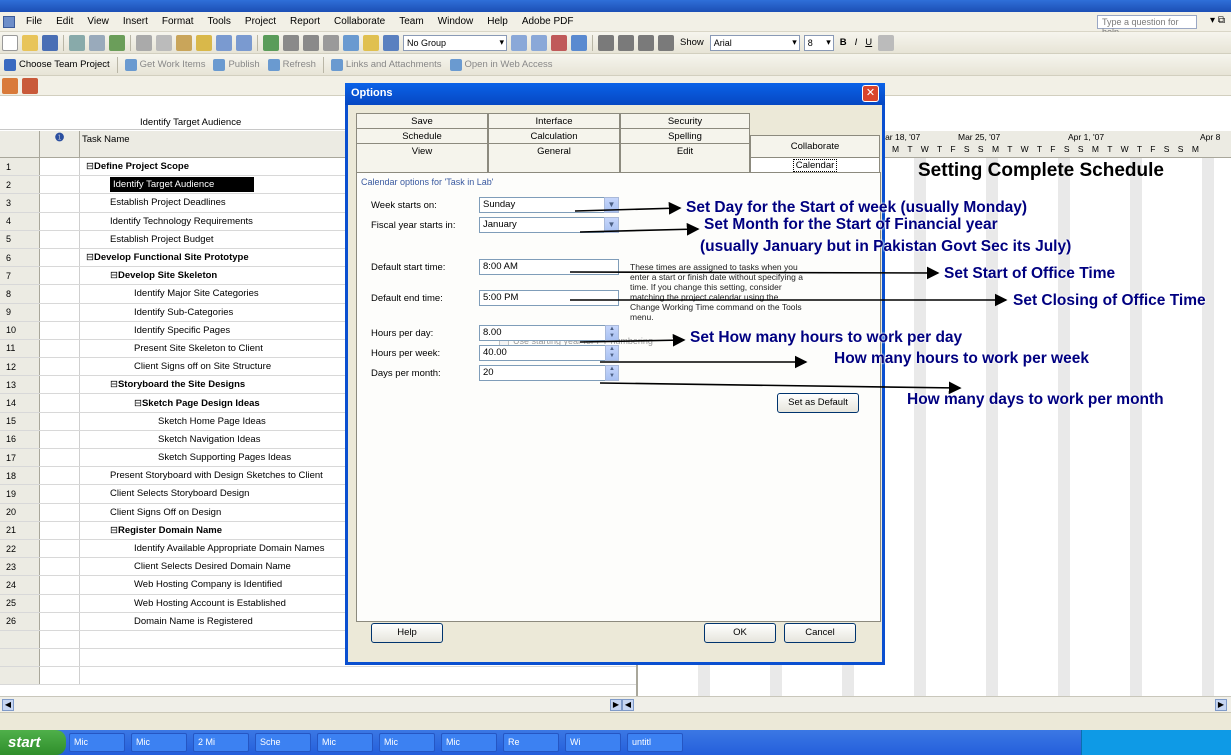 The image size is (1231, 755). I want to click on row-number: 19, so click(20, 494).